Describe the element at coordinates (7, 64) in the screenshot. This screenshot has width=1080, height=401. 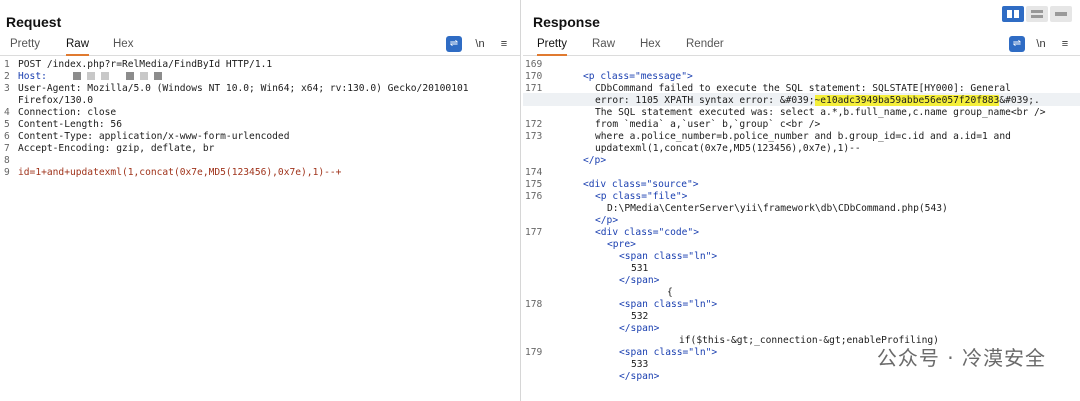
I see `line-number: 1` at that location.